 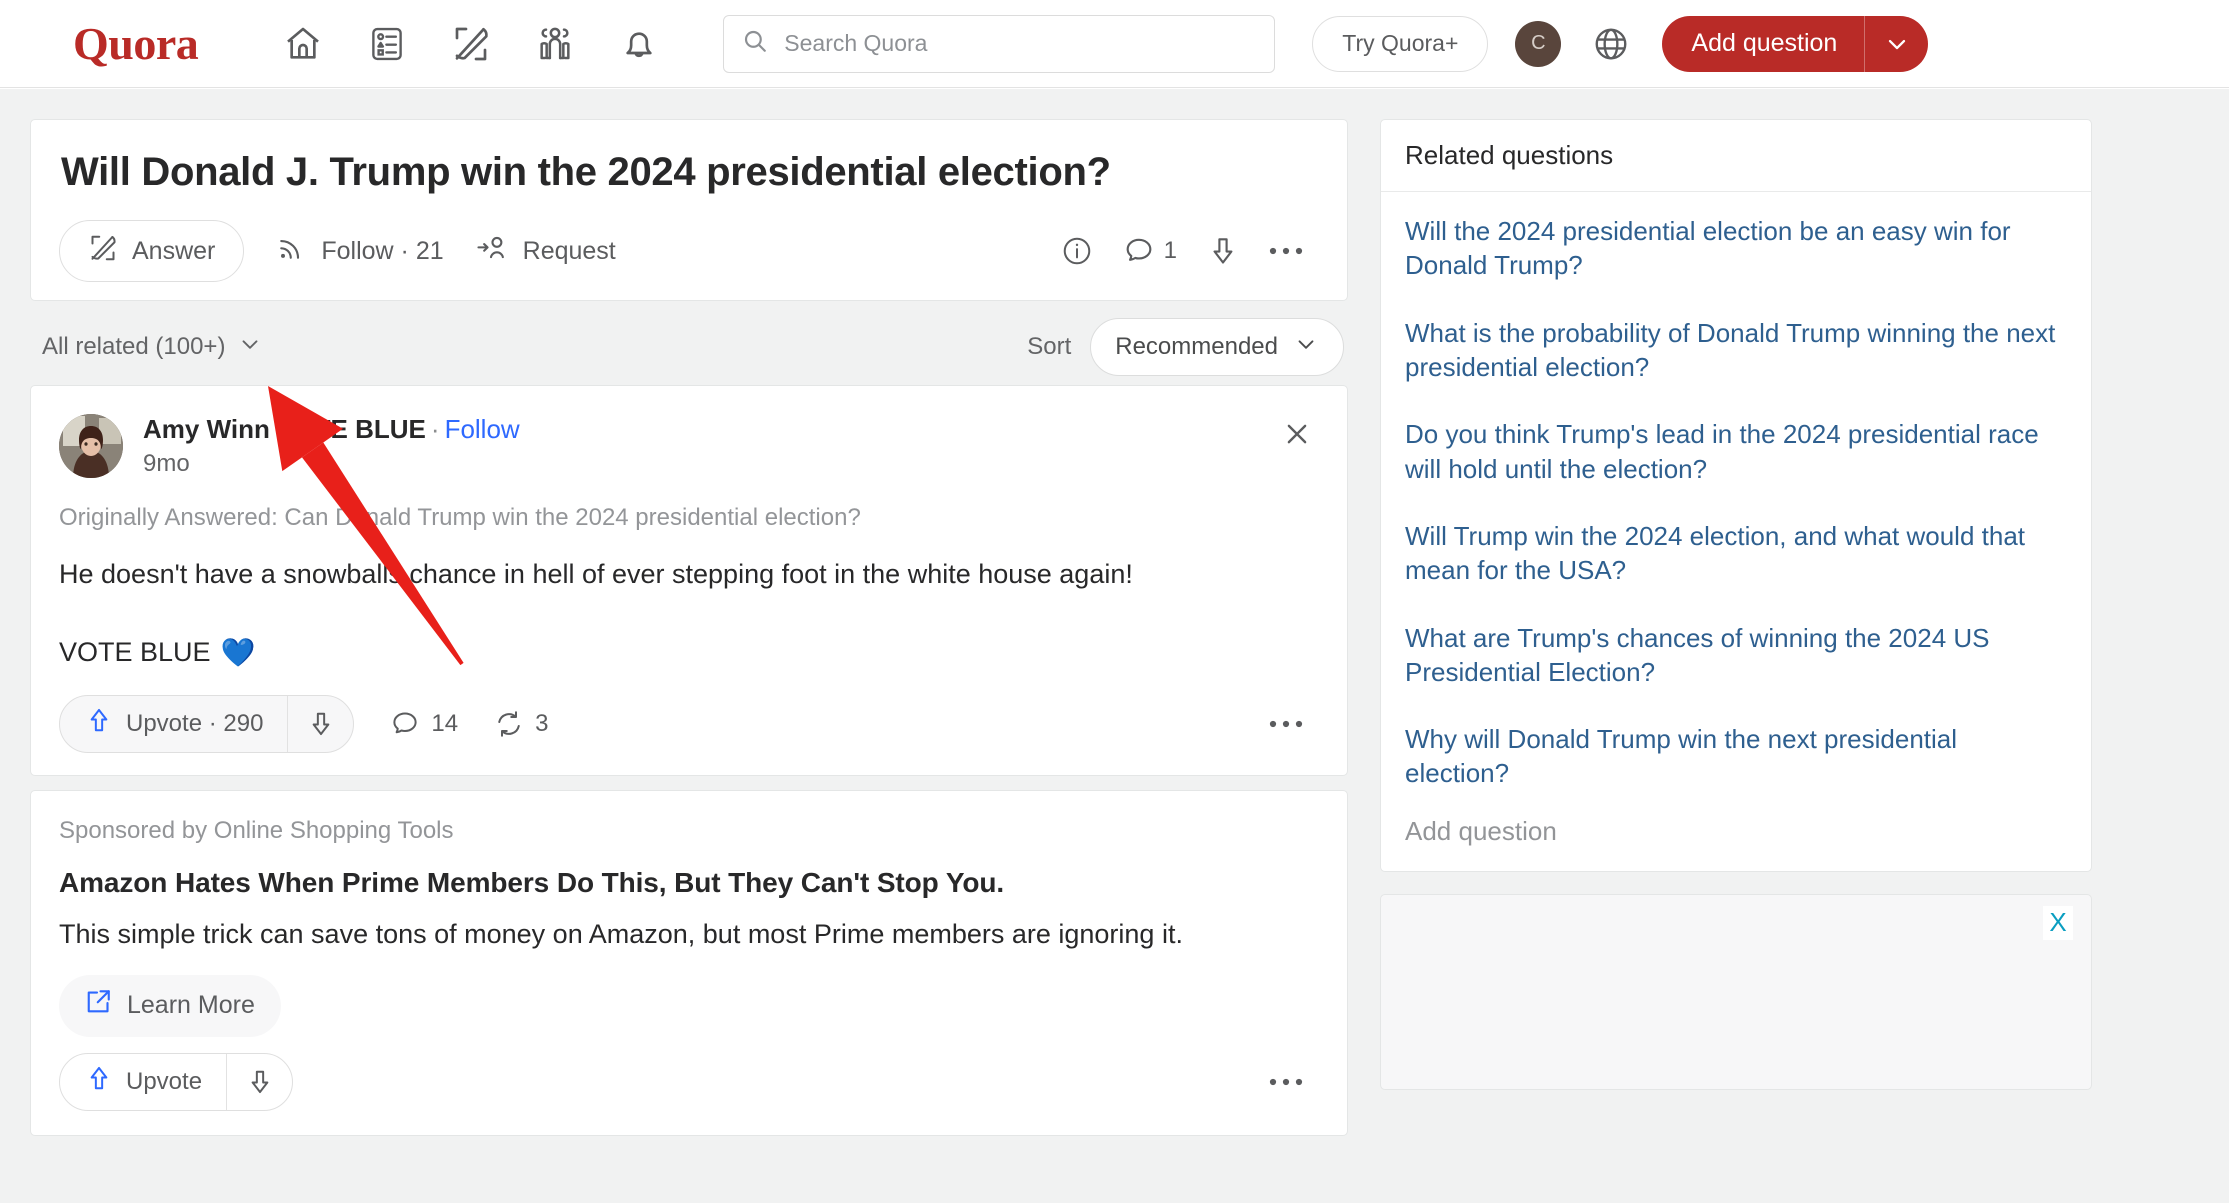 What do you see at coordinates (1049, 347) in the screenshot?
I see `sort-label: Sort` at bounding box center [1049, 347].